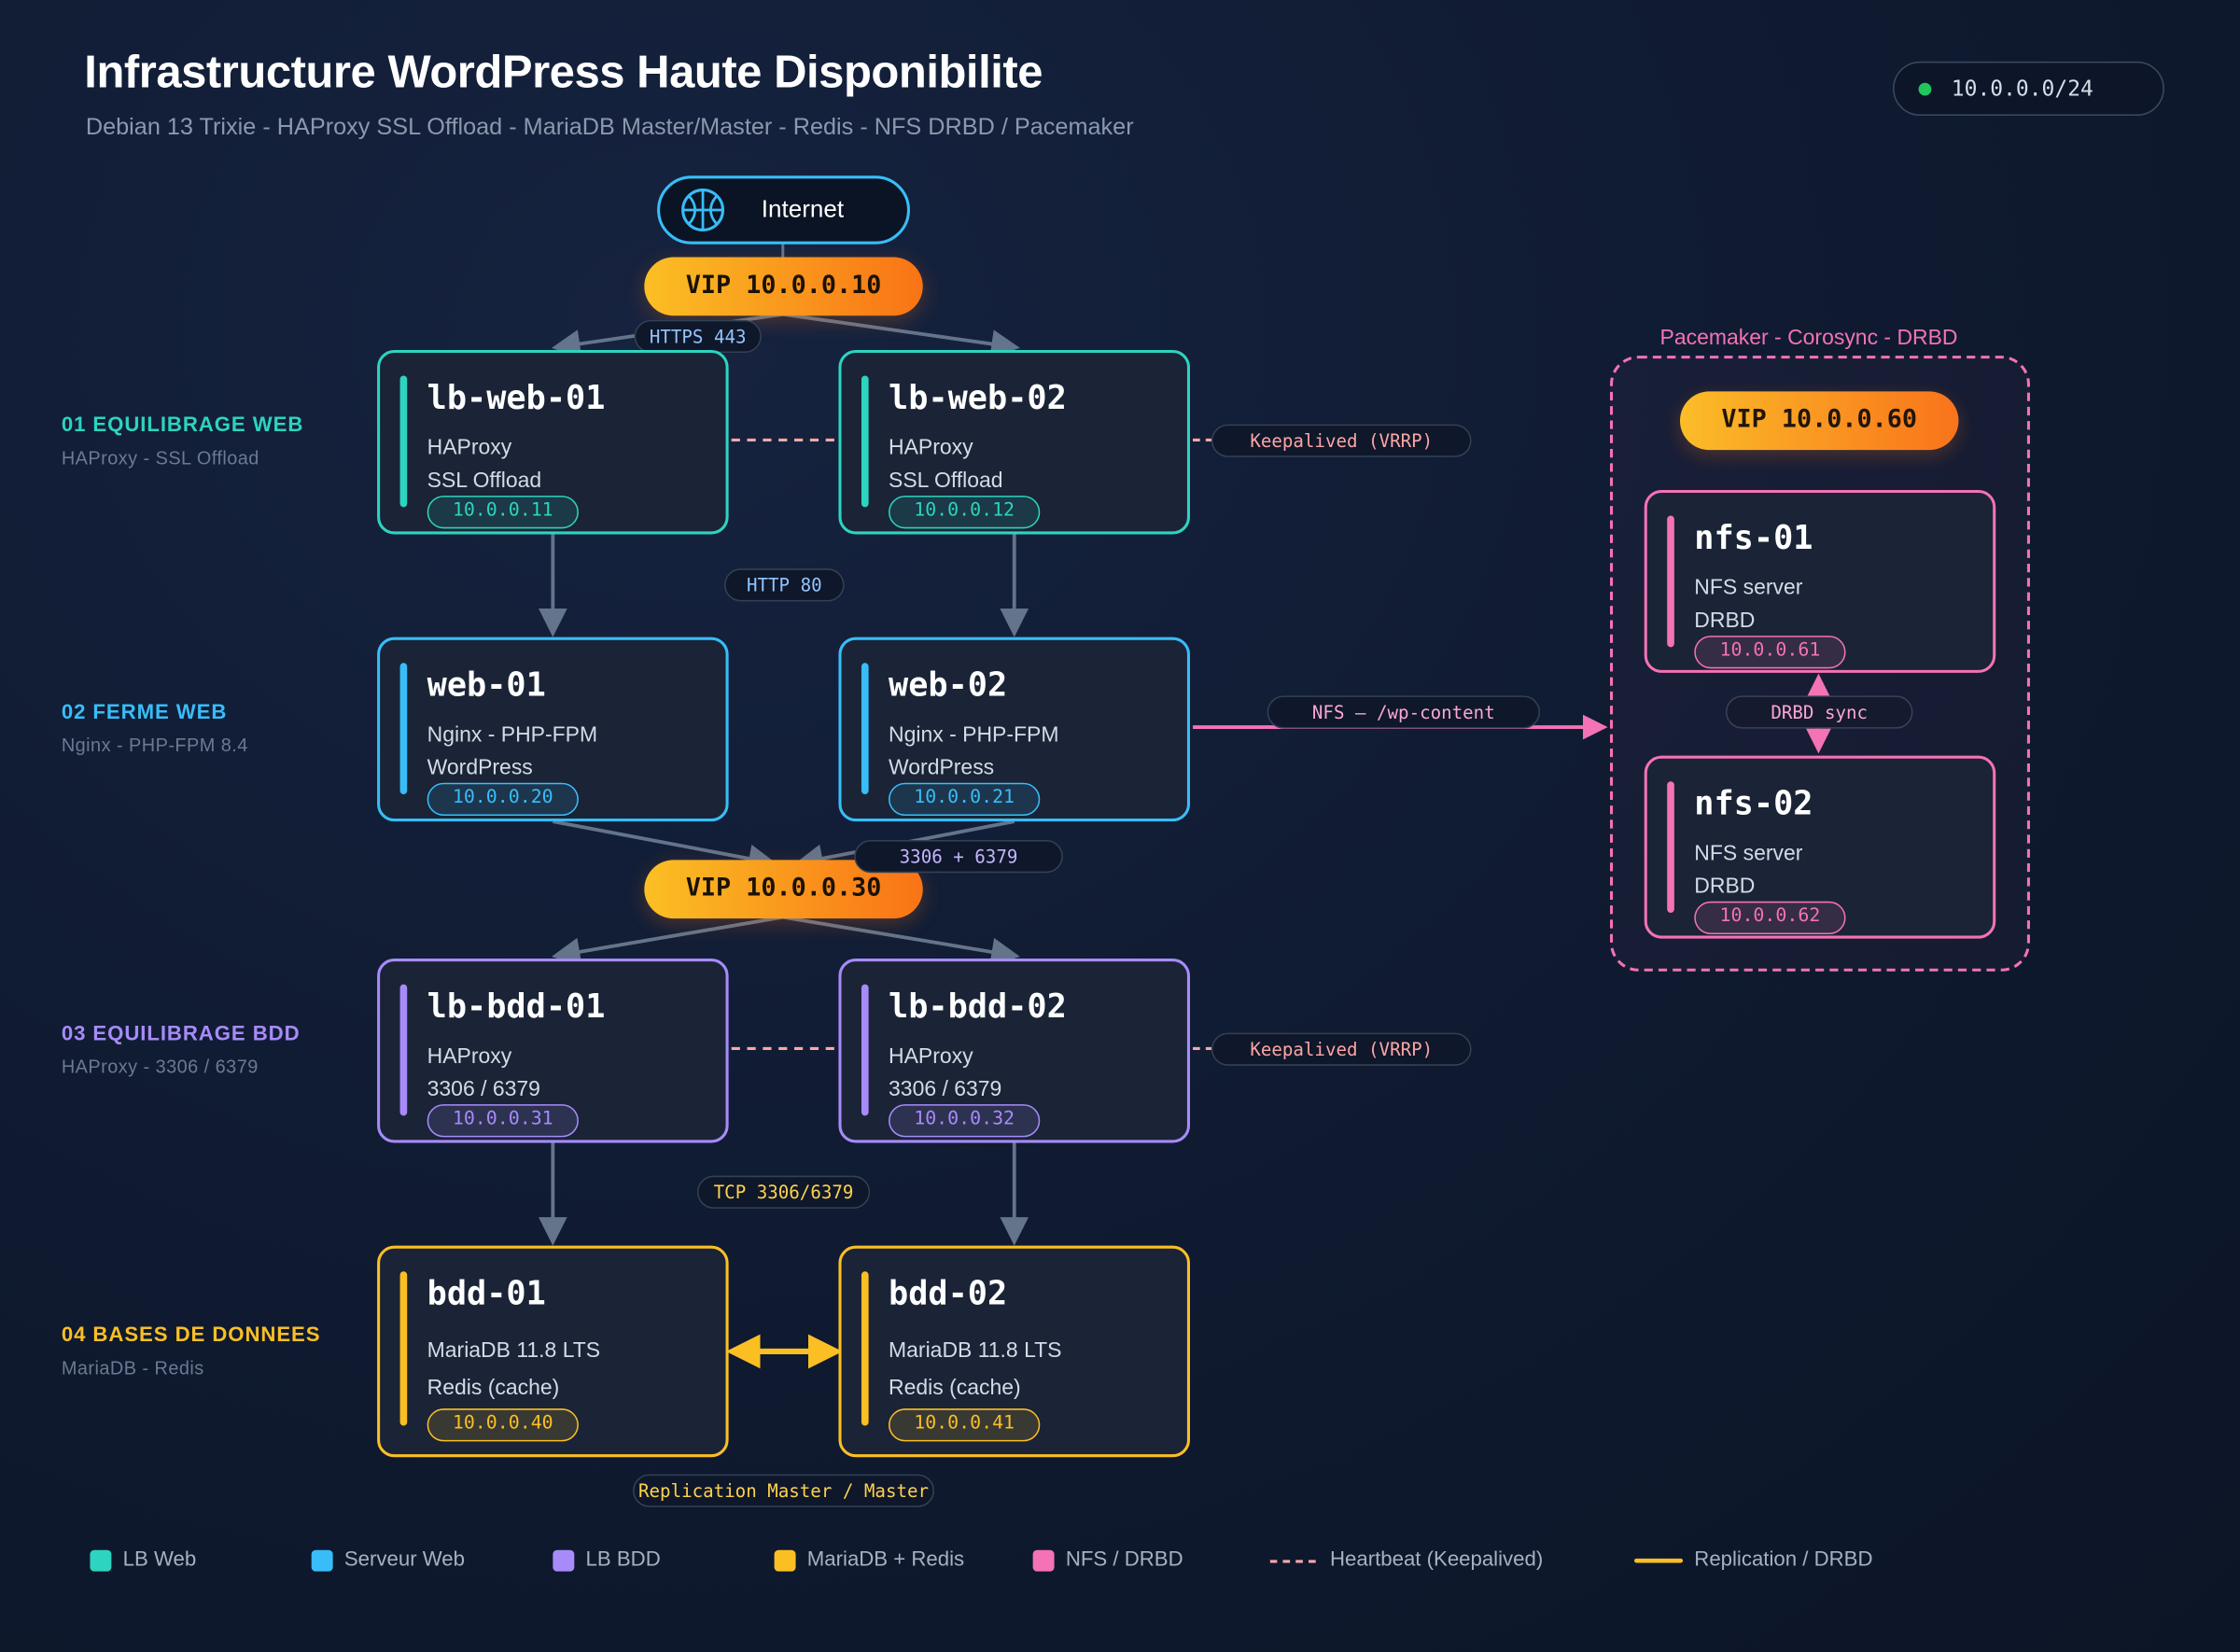 This screenshot has height=1652, width=2240. I want to click on legend-label: Heartbeat (Keepalived), so click(1436, 1560).